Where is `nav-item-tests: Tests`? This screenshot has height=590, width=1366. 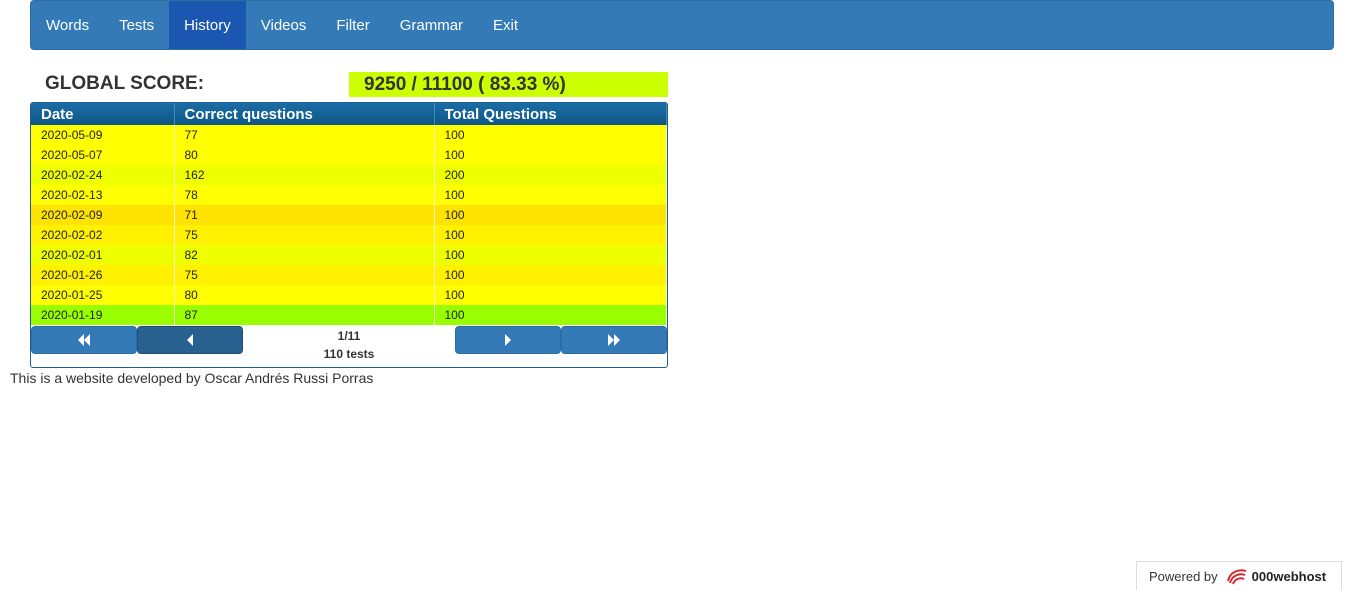 nav-item-tests: Tests is located at coordinates (136, 25).